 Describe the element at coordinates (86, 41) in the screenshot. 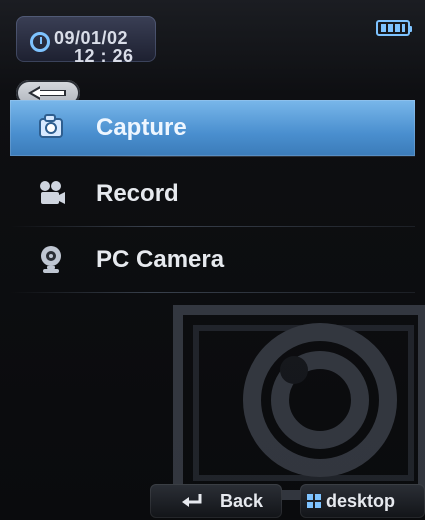

I see `date-time-box: 09/01/02 12 : 26` at that location.